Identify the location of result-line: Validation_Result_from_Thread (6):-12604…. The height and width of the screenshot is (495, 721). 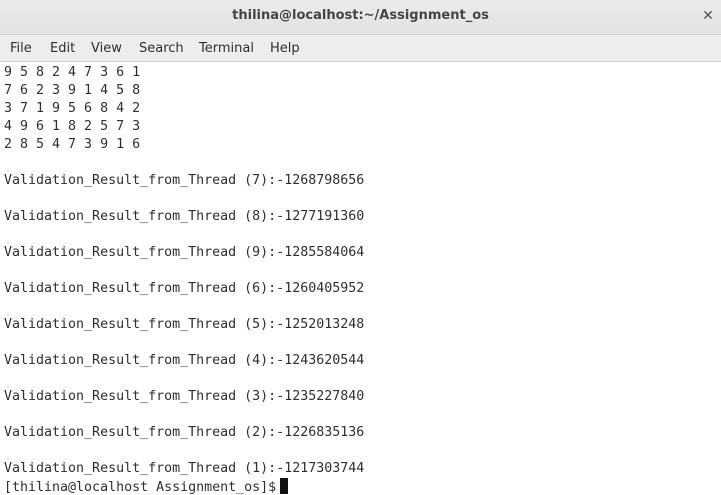
(184, 288).